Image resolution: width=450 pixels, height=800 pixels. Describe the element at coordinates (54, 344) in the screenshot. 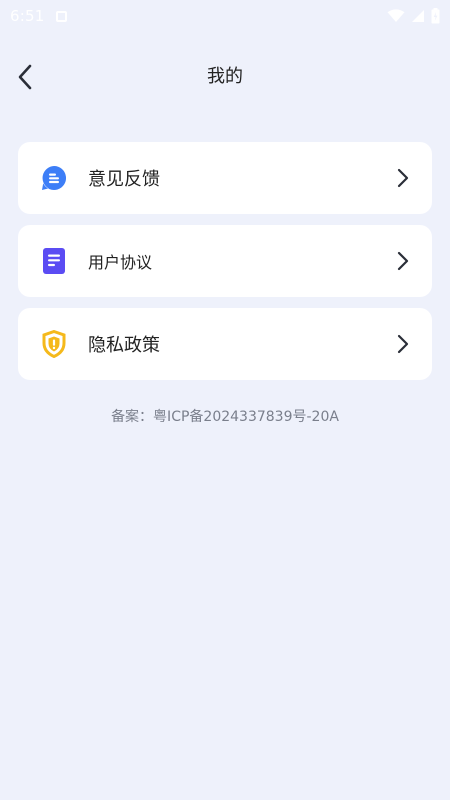

I see `shield-icon` at that location.